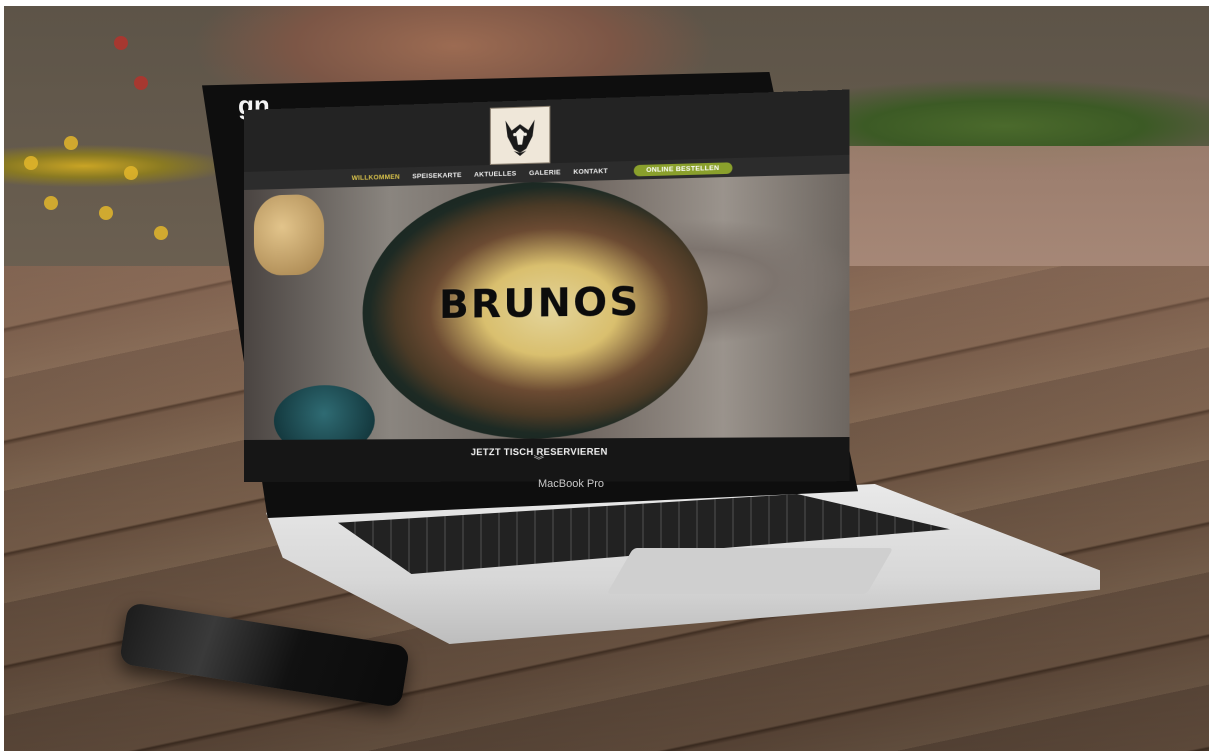 The image size is (1211, 753). Describe the element at coordinates (436, 175) in the screenshot. I see `nav-item-speisekarte: SPEISEKARTE` at that location.